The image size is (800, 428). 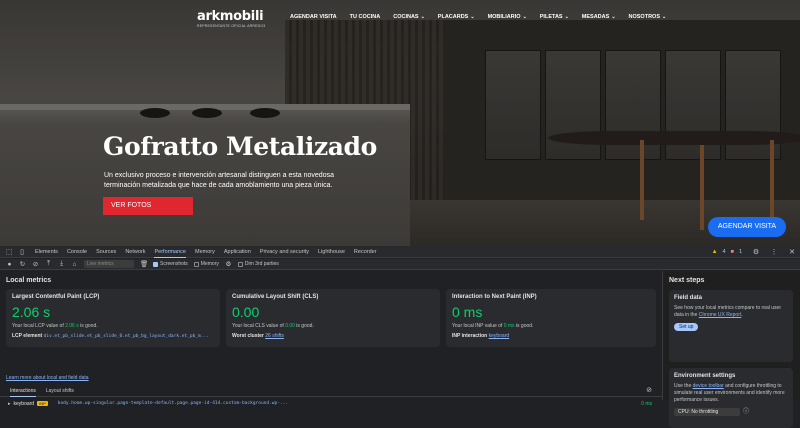 I want to click on tab-privacy-and-security: Privacy and security, so click(x=284, y=252).